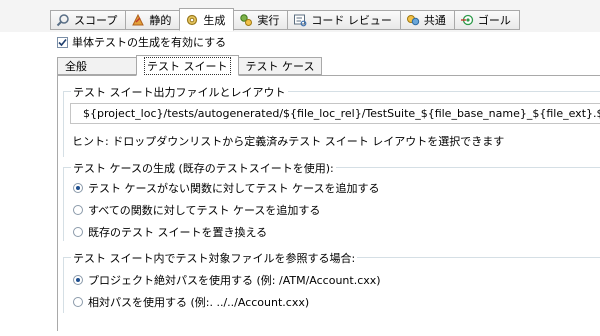  I want to click on static-icon, so click(138, 20).